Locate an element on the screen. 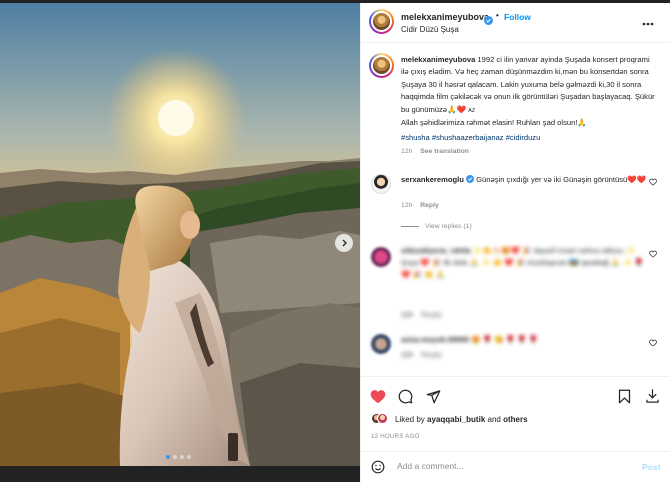 The image size is (670, 482). post-location: Cidir Düzü Şuşa is located at coordinates (430, 29).